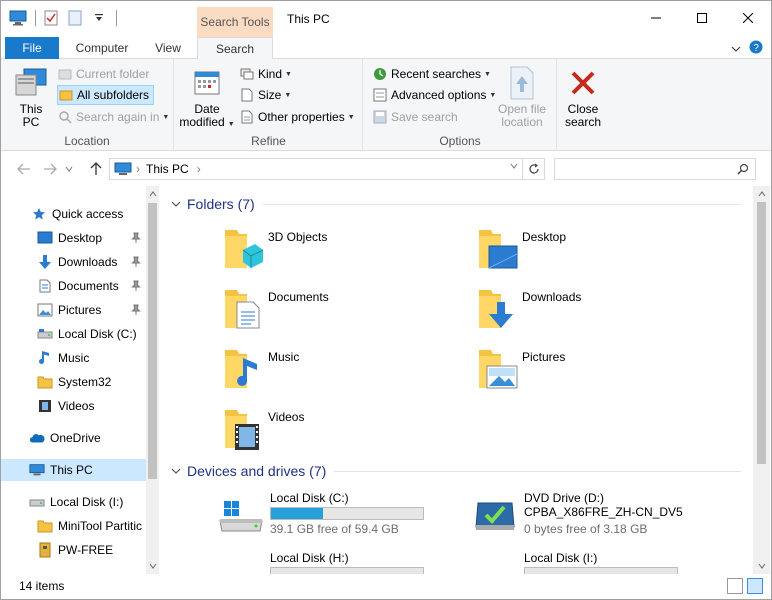  What do you see at coordinates (533, 169) in the screenshot?
I see `refresh-button` at bounding box center [533, 169].